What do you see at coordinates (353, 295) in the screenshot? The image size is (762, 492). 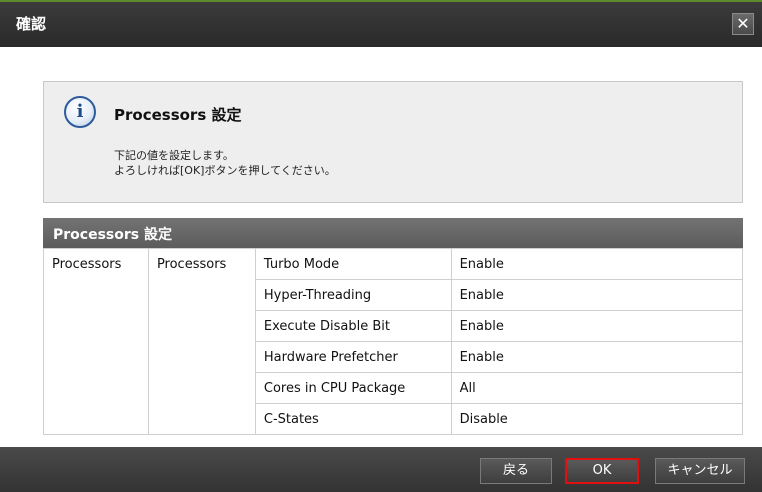 I see `setting-name: Hyper-Threading` at bounding box center [353, 295].